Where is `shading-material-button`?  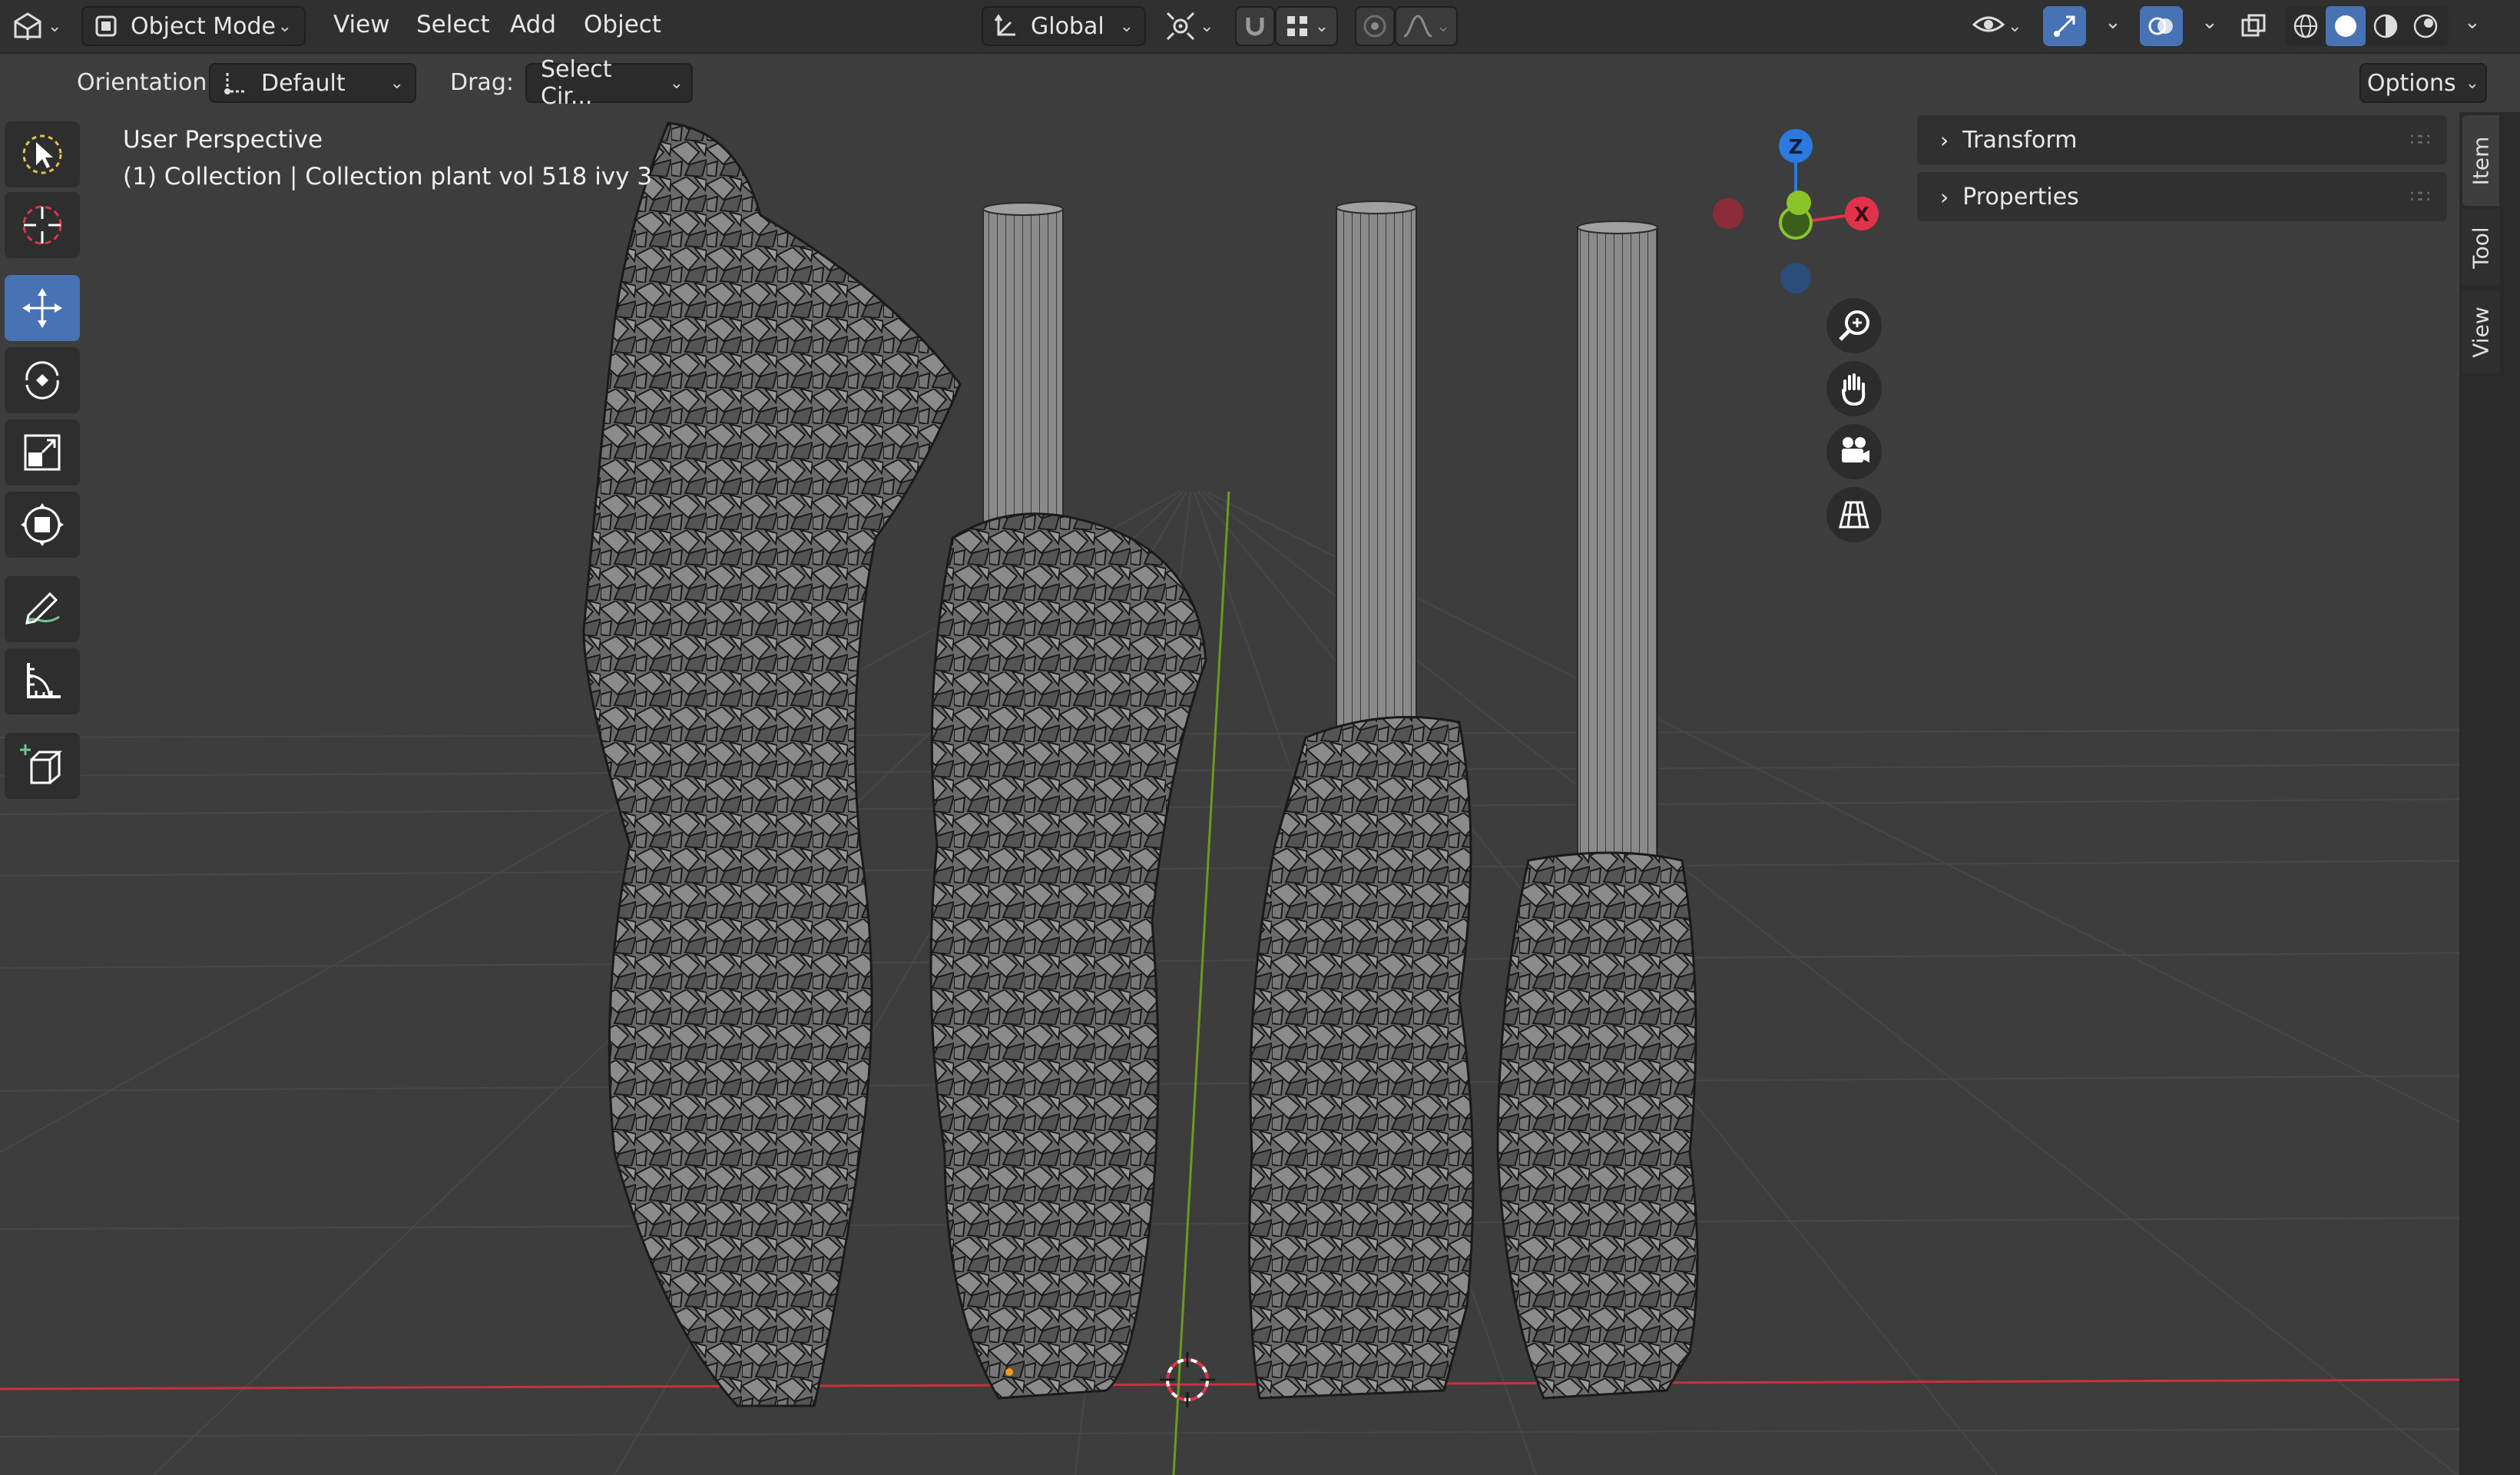 shading-material-button is located at coordinates (2386, 26).